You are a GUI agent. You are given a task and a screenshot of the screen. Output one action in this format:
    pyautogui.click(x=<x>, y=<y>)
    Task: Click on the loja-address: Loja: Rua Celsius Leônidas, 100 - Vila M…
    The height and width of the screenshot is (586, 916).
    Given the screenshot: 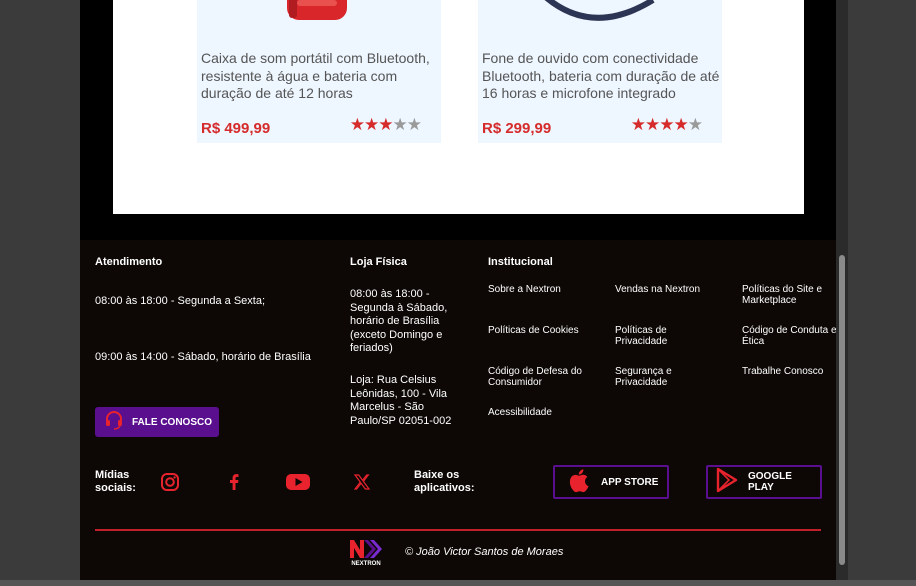 What is the action you would take?
    pyautogui.click(x=401, y=400)
    